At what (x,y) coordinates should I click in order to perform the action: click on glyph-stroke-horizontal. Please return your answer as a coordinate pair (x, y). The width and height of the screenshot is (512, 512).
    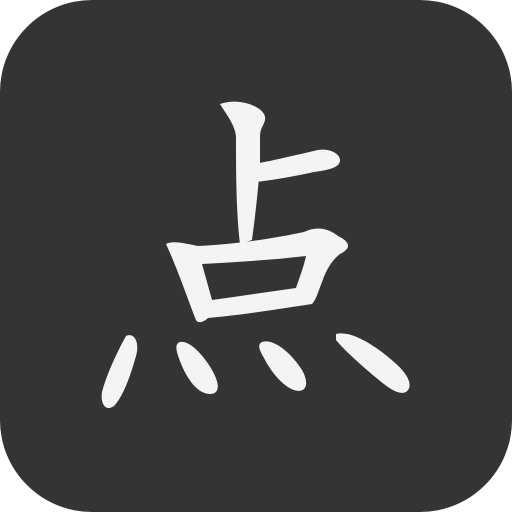
    Looking at the image, I should click on (297, 165).